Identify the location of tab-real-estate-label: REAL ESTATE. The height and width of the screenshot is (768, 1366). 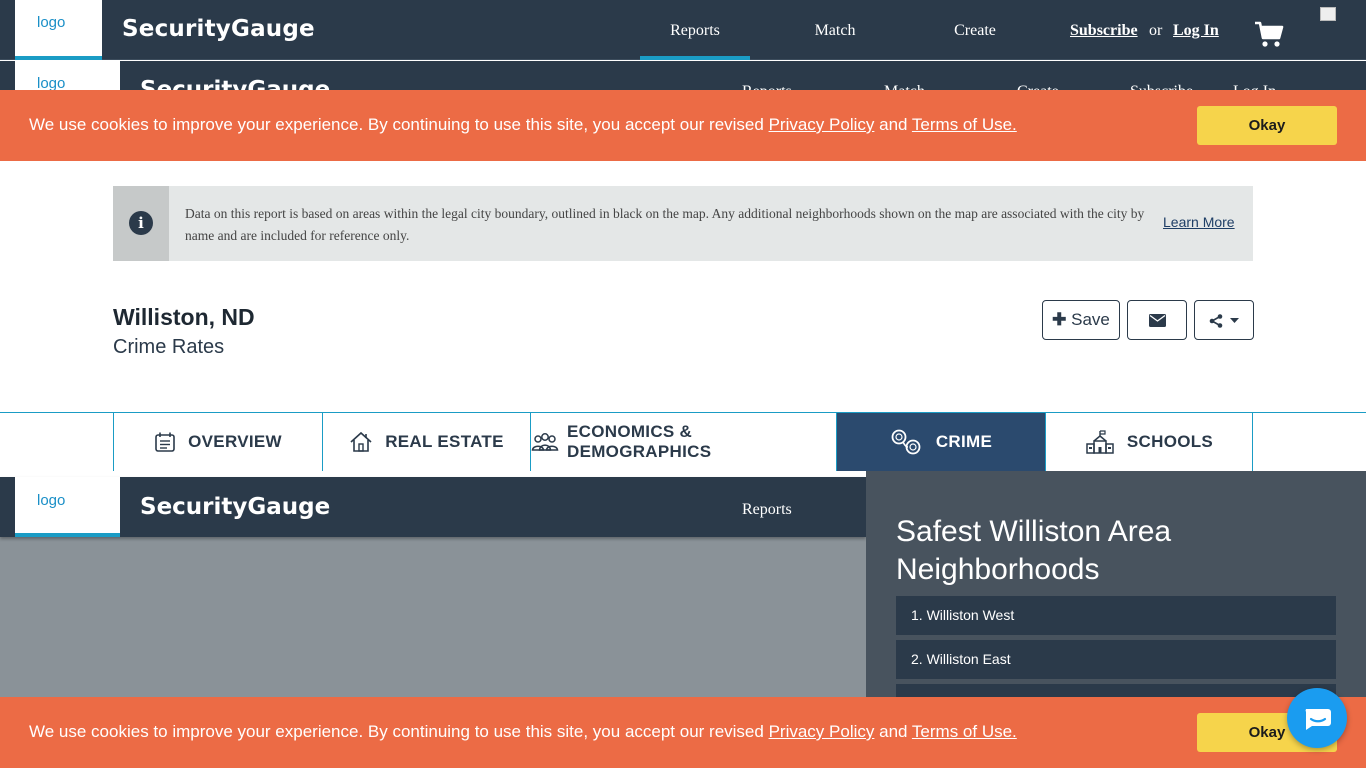
(444, 441).